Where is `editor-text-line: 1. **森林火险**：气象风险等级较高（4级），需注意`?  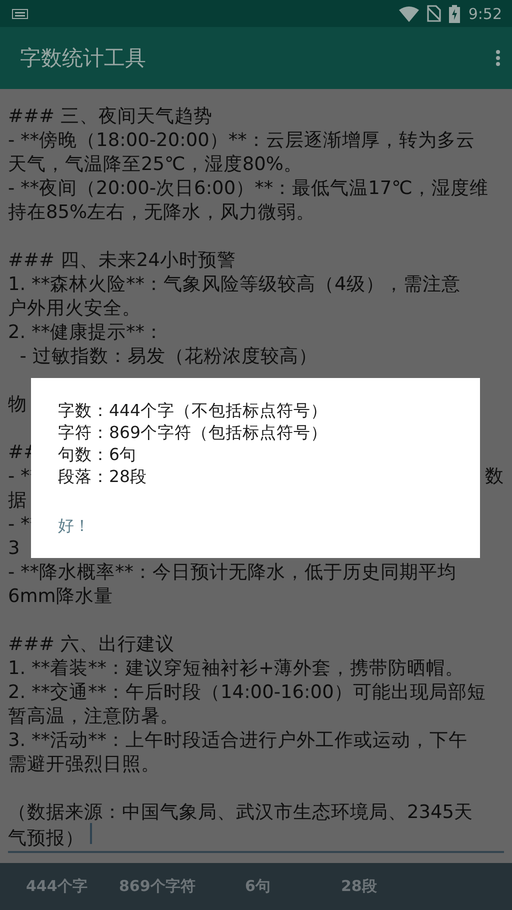 editor-text-line: 1. **森林火险**：气象风险等级较高（4级），需注意 is located at coordinates (234, 285).